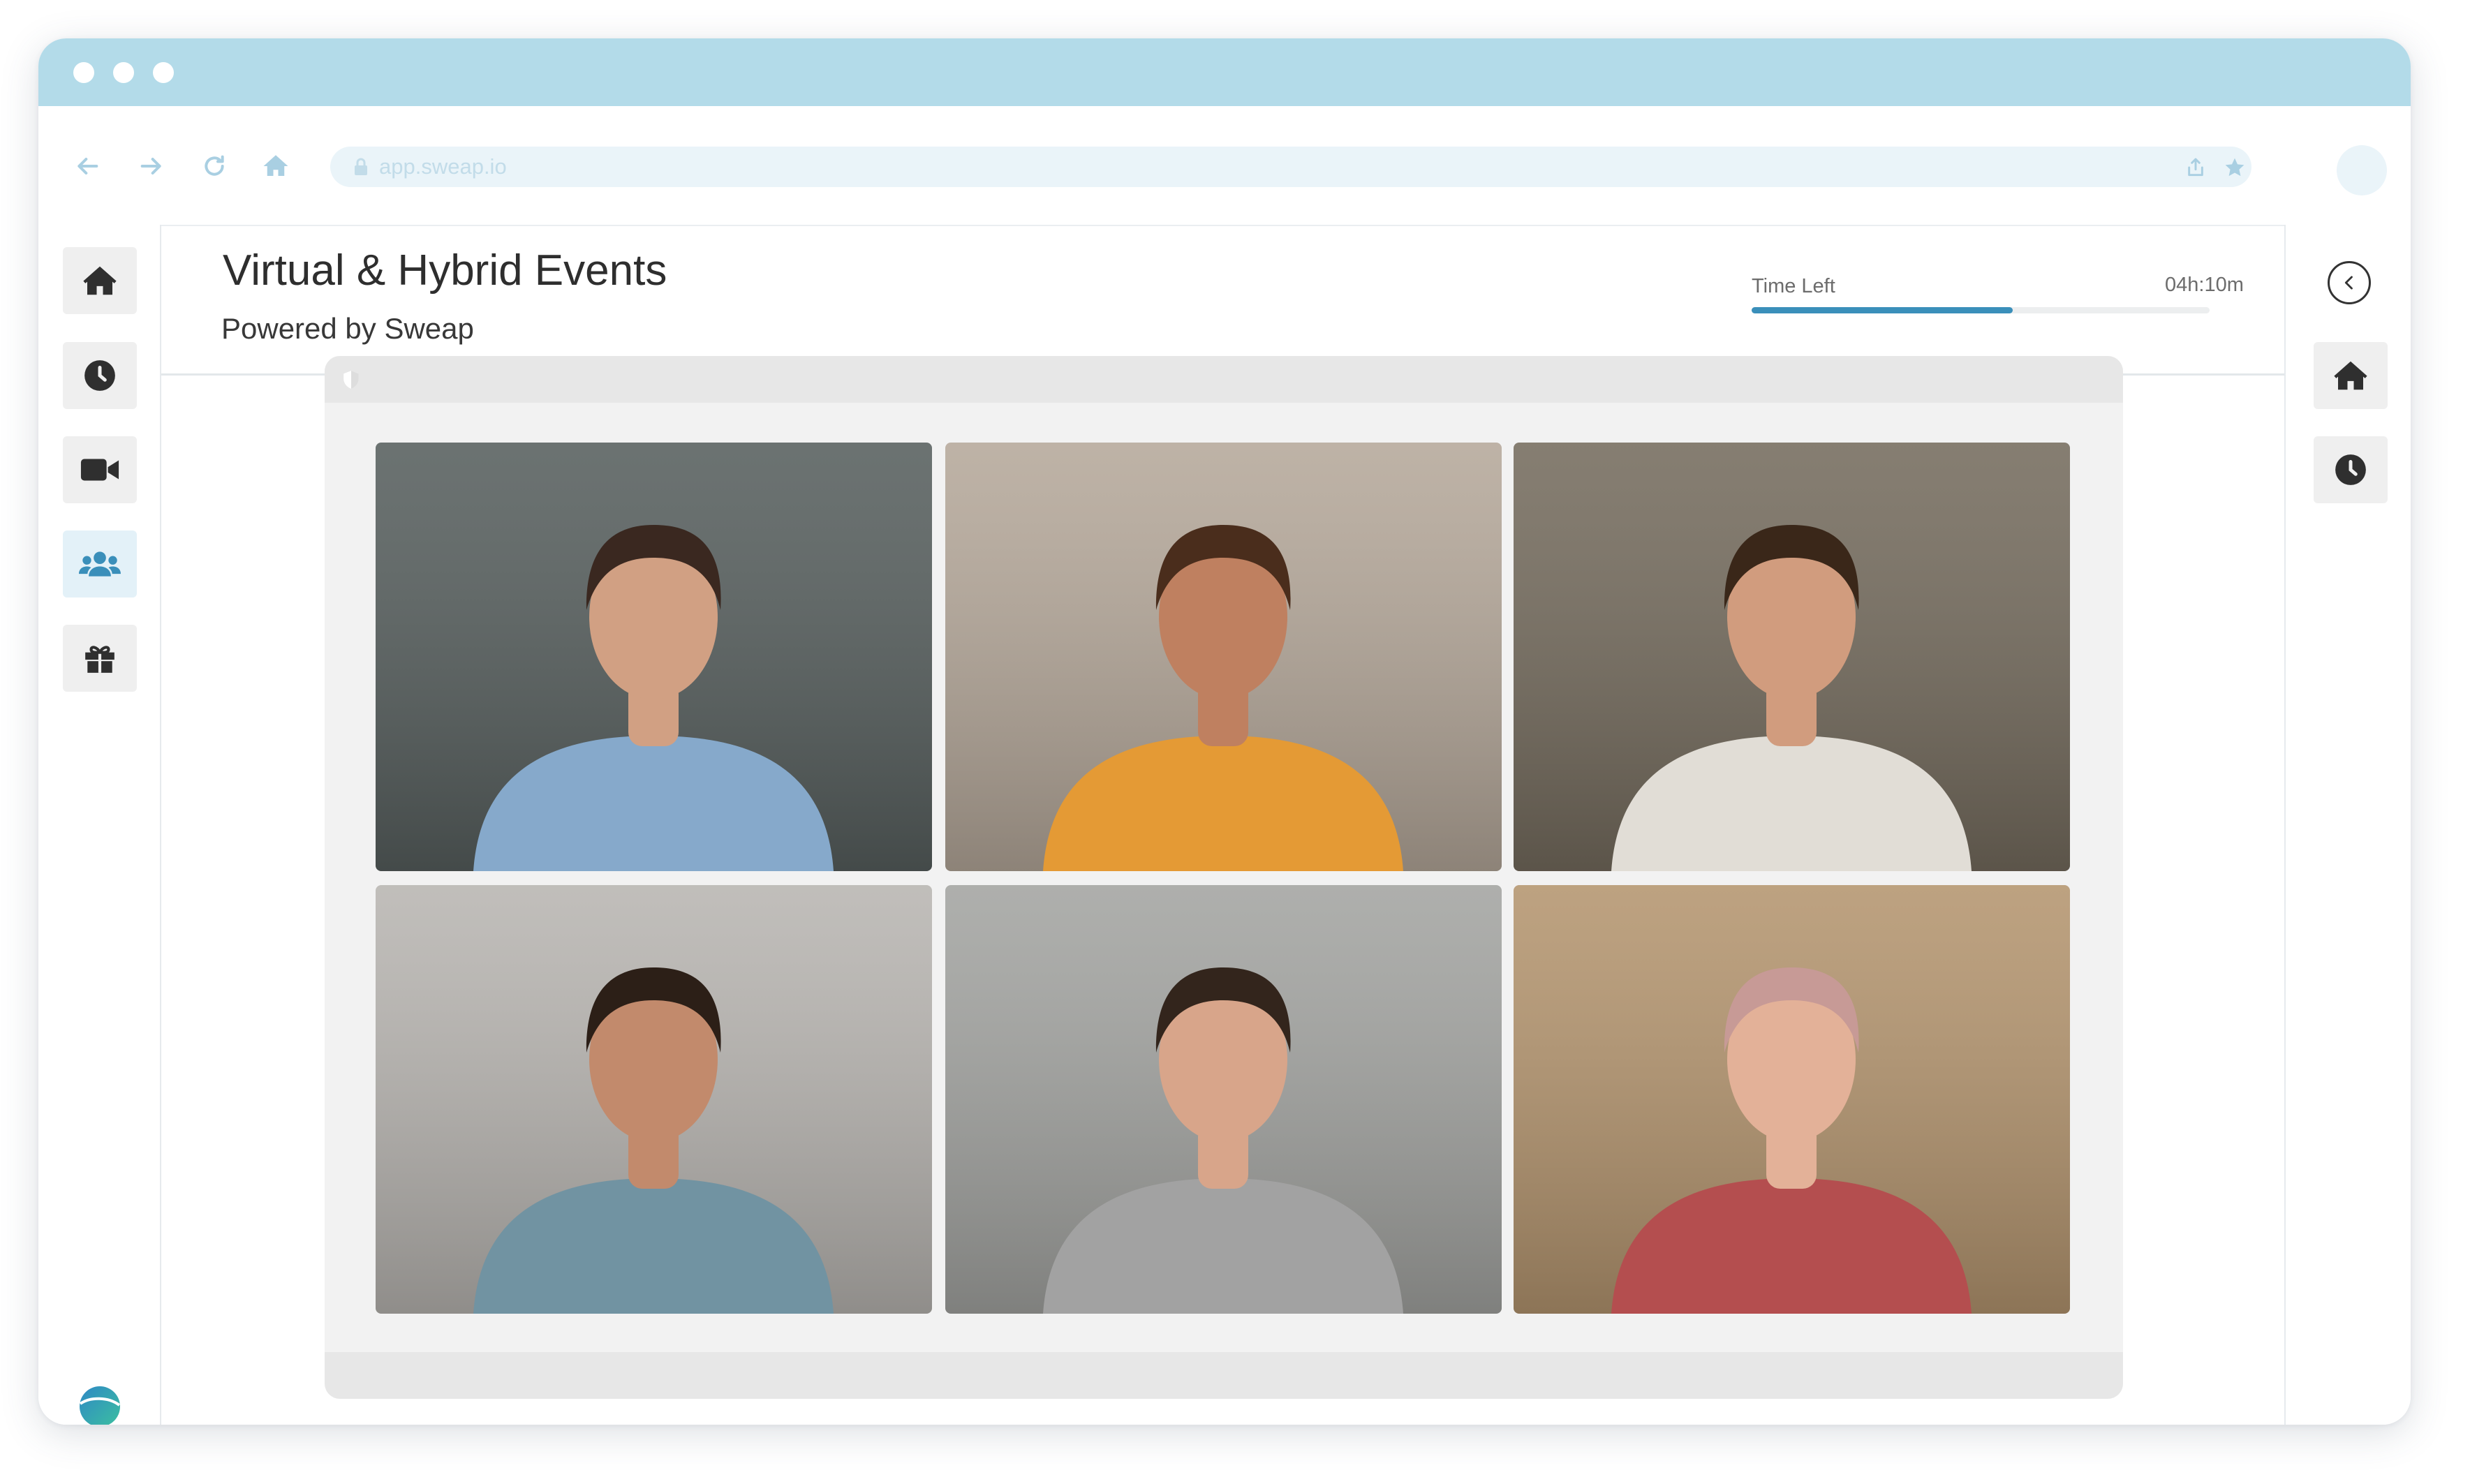  I want to click on window-close-dot, so click(83, 72).